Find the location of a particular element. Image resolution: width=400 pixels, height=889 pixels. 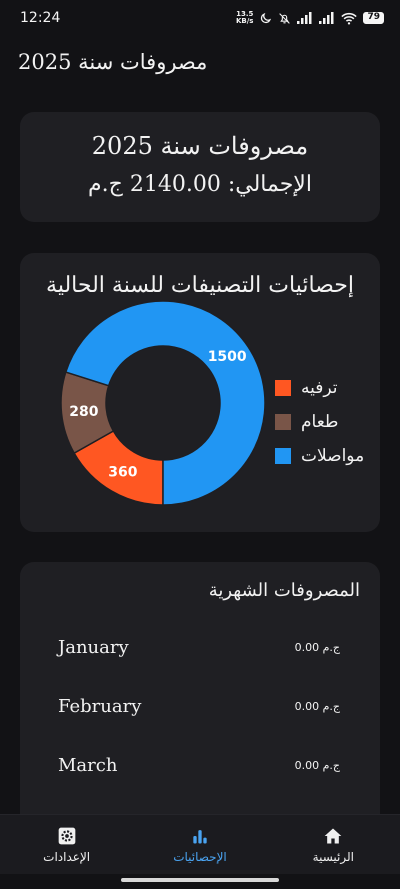

month-row: February ج.م 0.00 is located at coordinates (200, 706).